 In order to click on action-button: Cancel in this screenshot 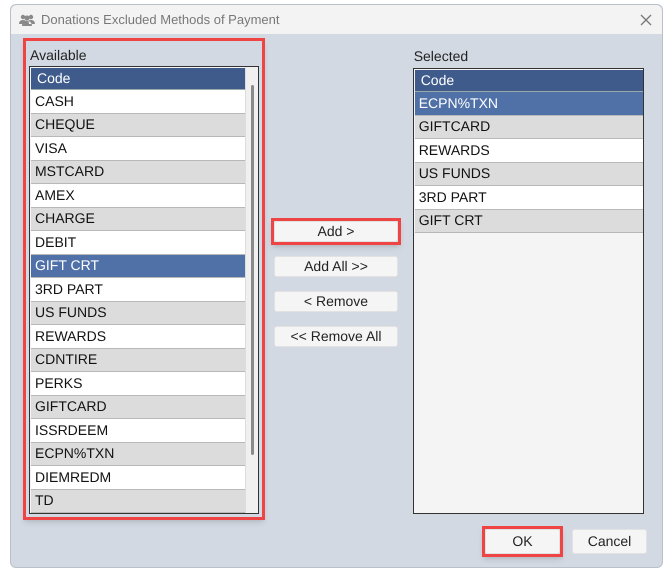, I will do `click(609, 541)`.